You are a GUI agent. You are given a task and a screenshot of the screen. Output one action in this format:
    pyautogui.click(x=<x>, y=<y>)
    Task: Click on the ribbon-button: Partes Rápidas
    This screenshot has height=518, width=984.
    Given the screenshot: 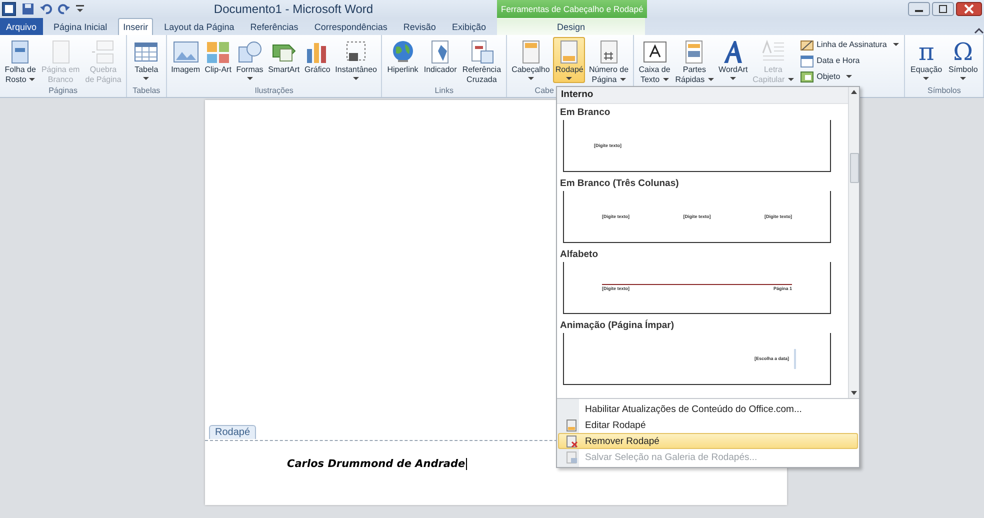 What is the action you would take?
    pyautogui.click(x=694, y=60)
    